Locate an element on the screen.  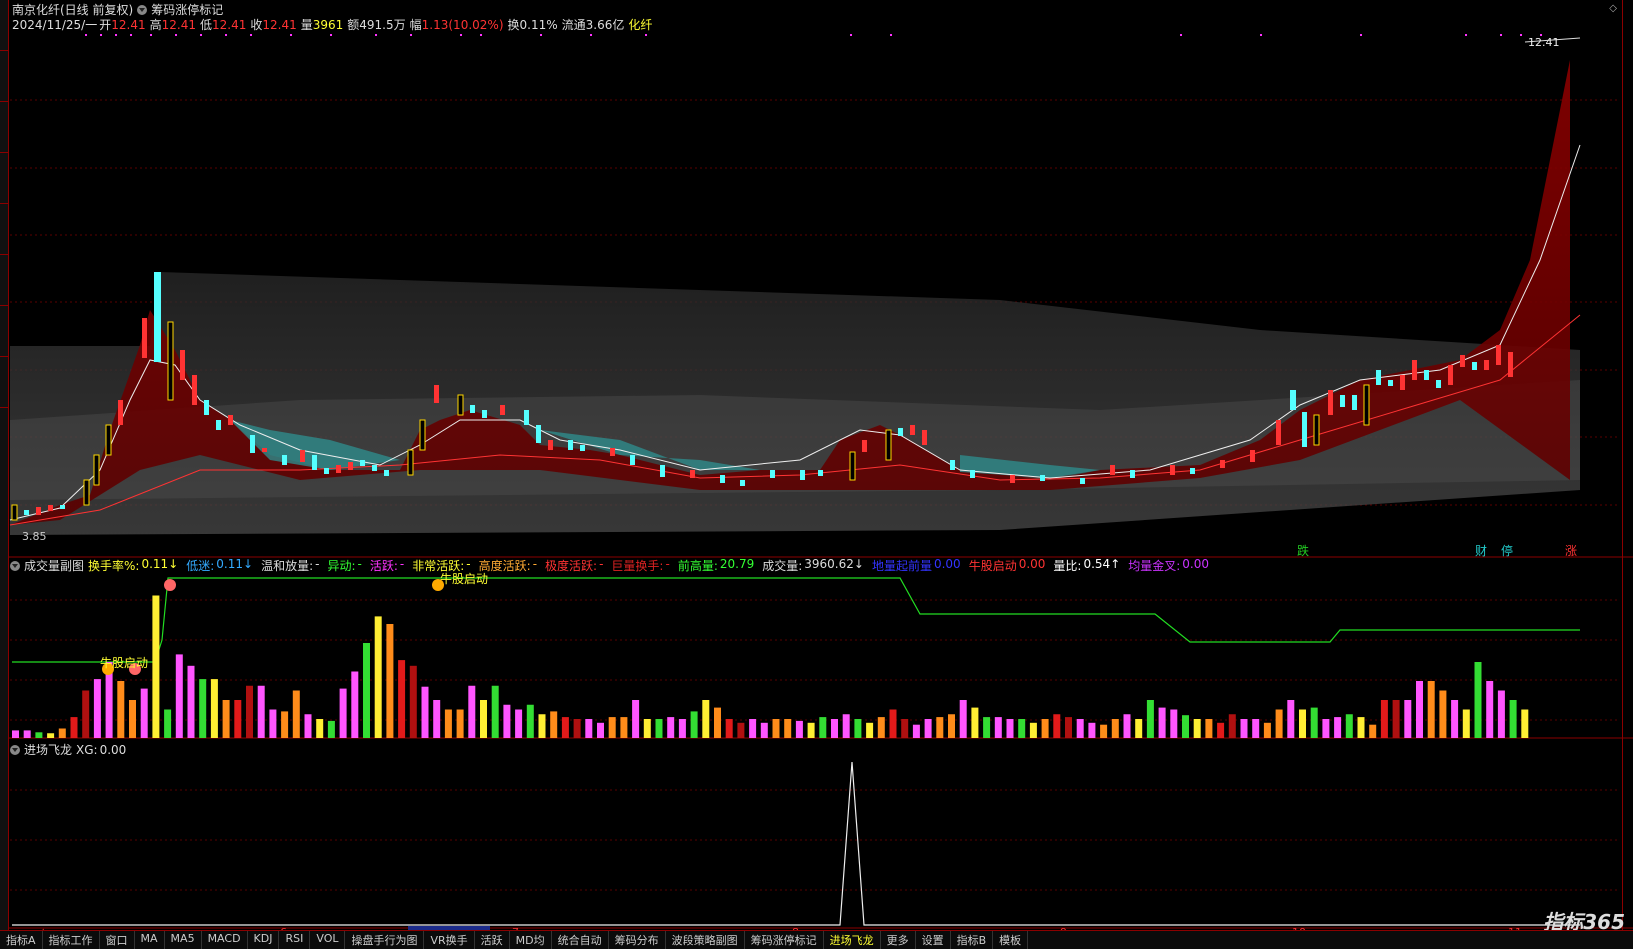
tag-halt: 停 is located at coordinates (1507, 551).